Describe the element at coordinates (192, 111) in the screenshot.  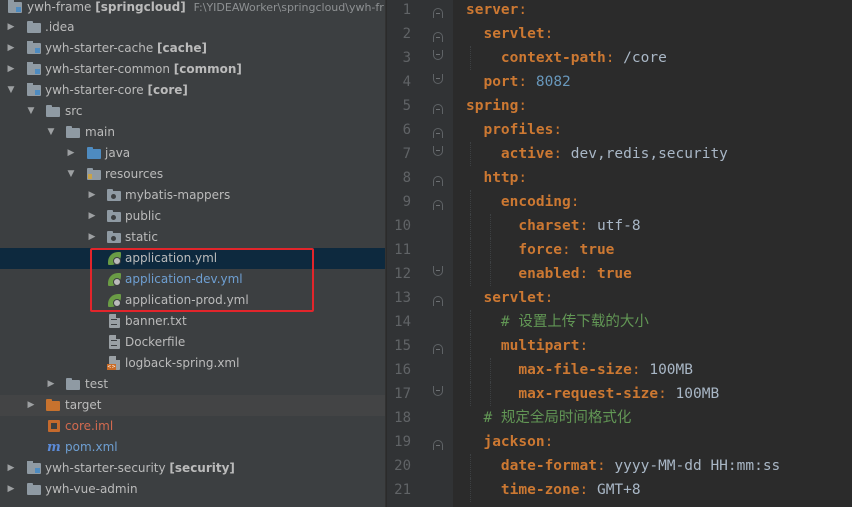
I see `tree-item-src: ▼ src` at that location.